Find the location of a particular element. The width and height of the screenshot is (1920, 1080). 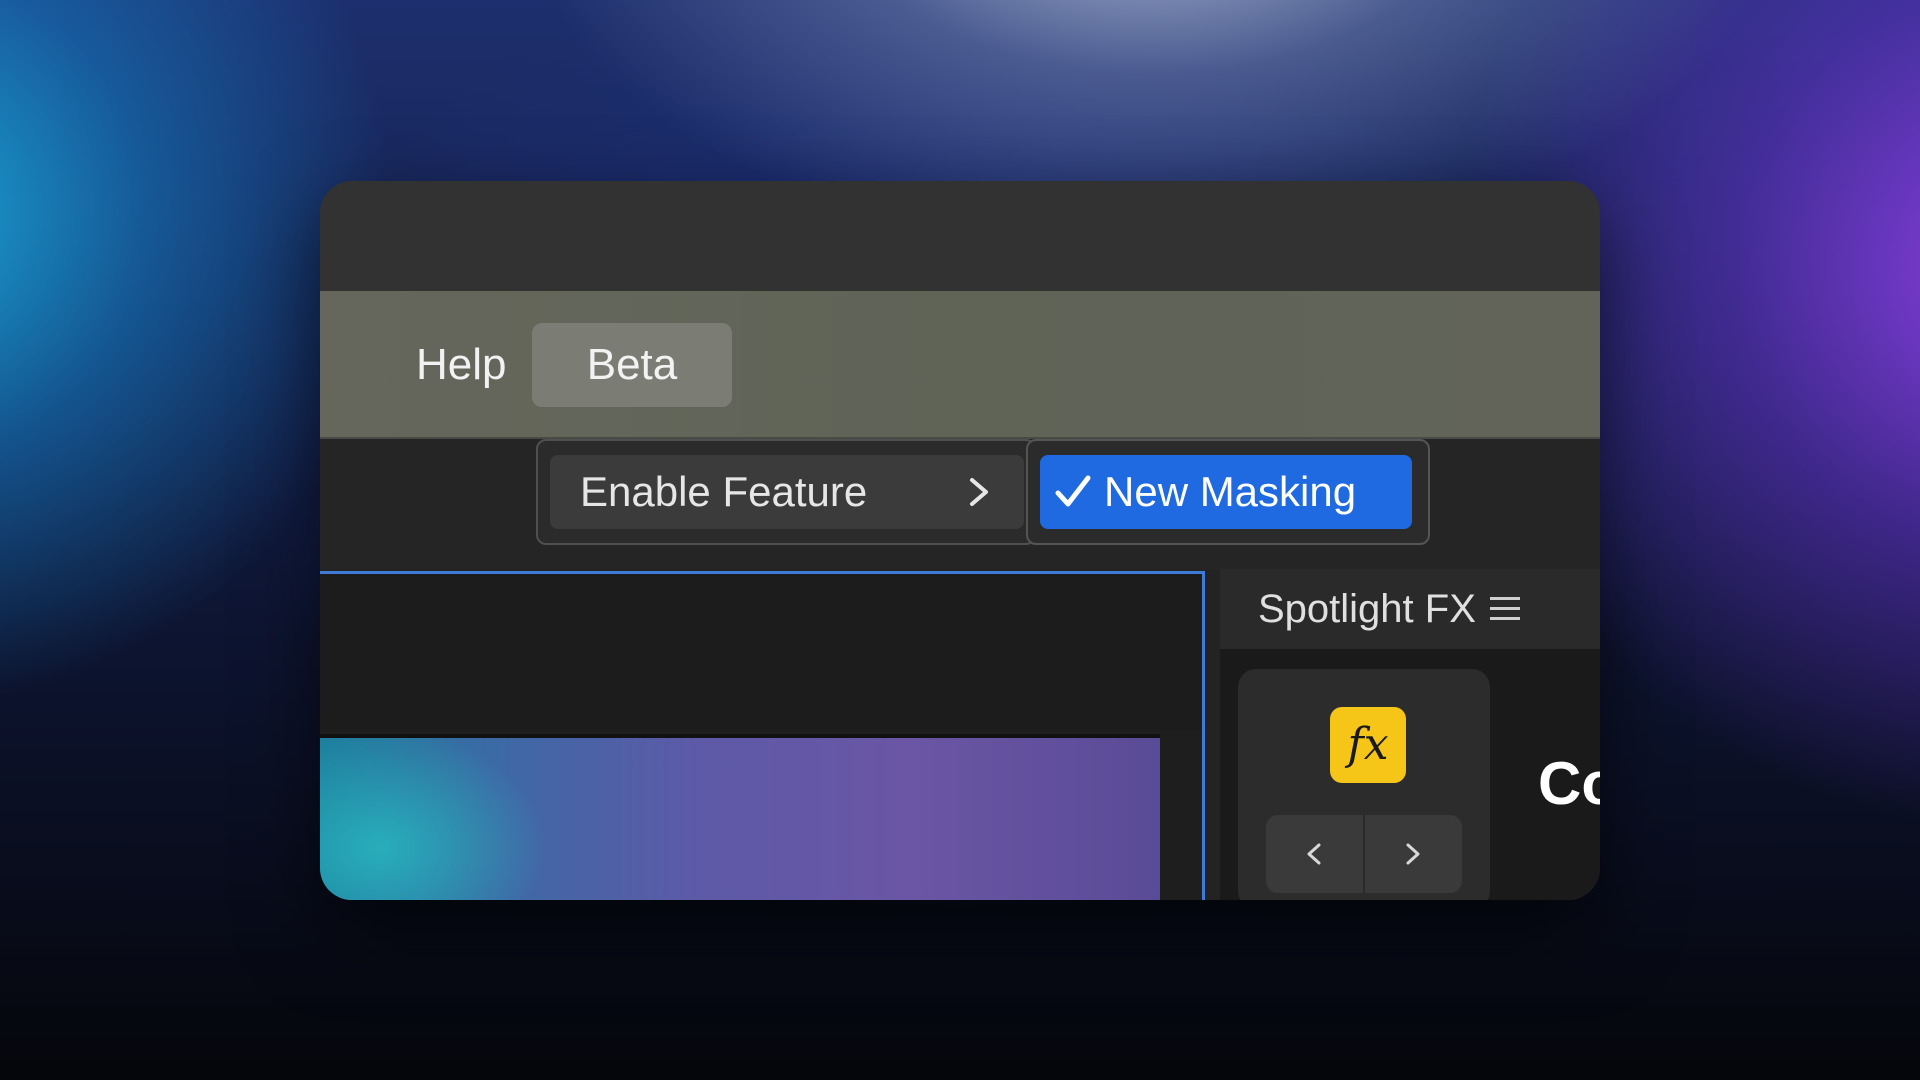

checkmark-icon is located at coordinates (1073, 491).